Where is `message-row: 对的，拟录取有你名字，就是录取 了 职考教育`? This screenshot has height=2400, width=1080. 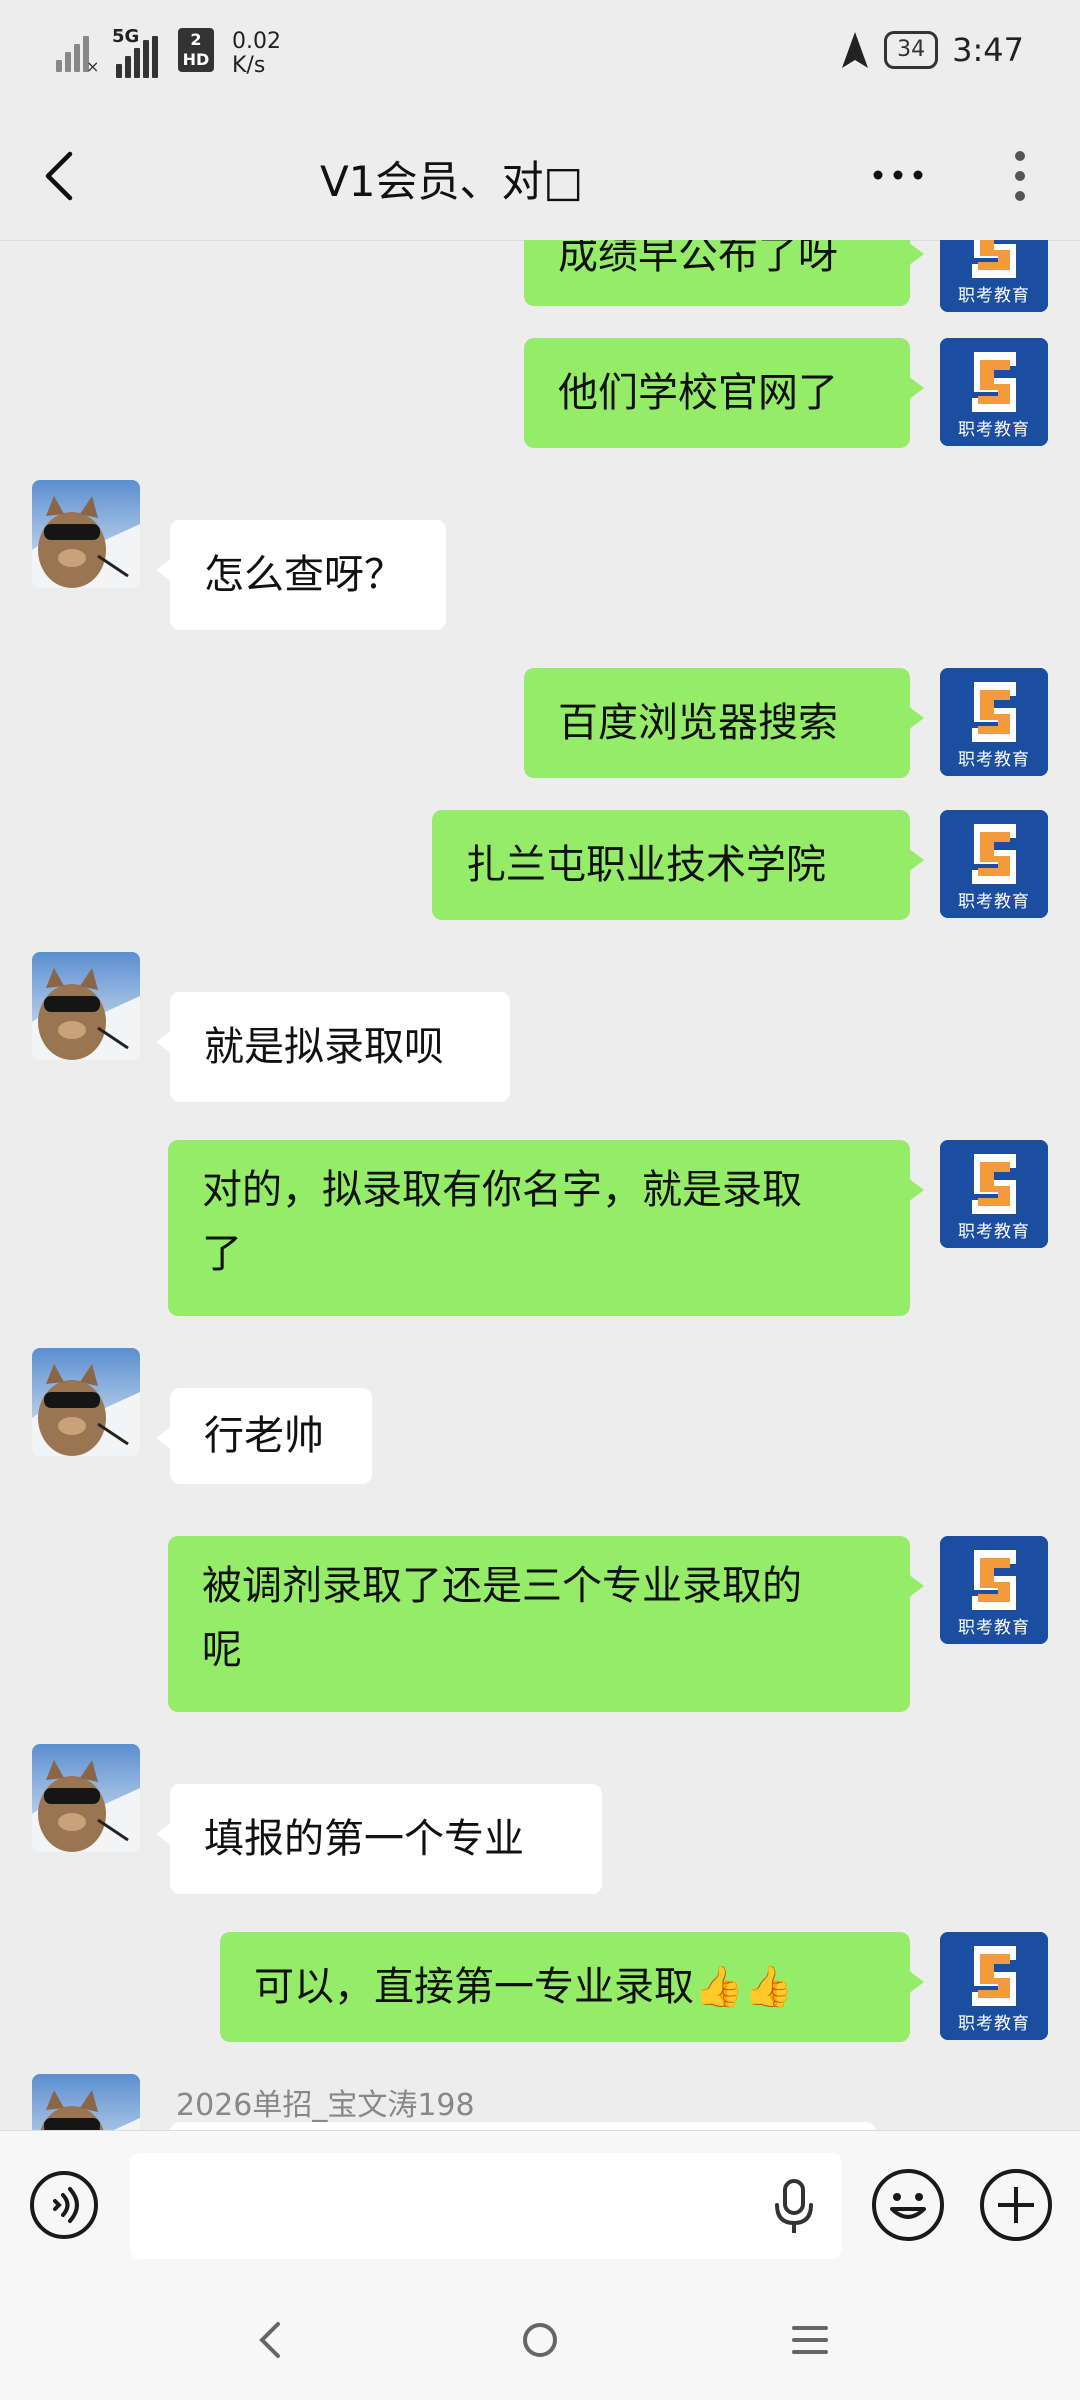
message-row: 对的，拟录取有你名字，就是录取 了 职考教育 is located at coordinates (540, 1230).